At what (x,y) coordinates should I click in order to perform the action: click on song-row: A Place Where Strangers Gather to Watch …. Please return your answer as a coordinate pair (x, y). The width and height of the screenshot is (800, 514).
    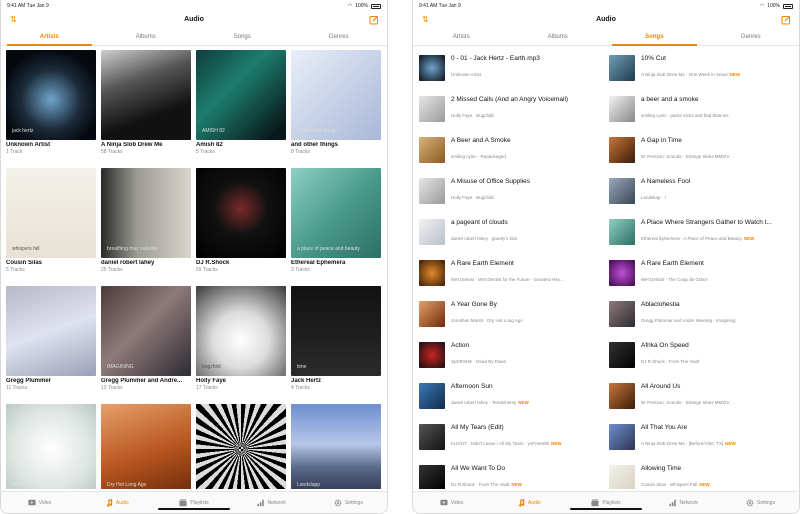
    Looking at the image, I should click on (702, 232).